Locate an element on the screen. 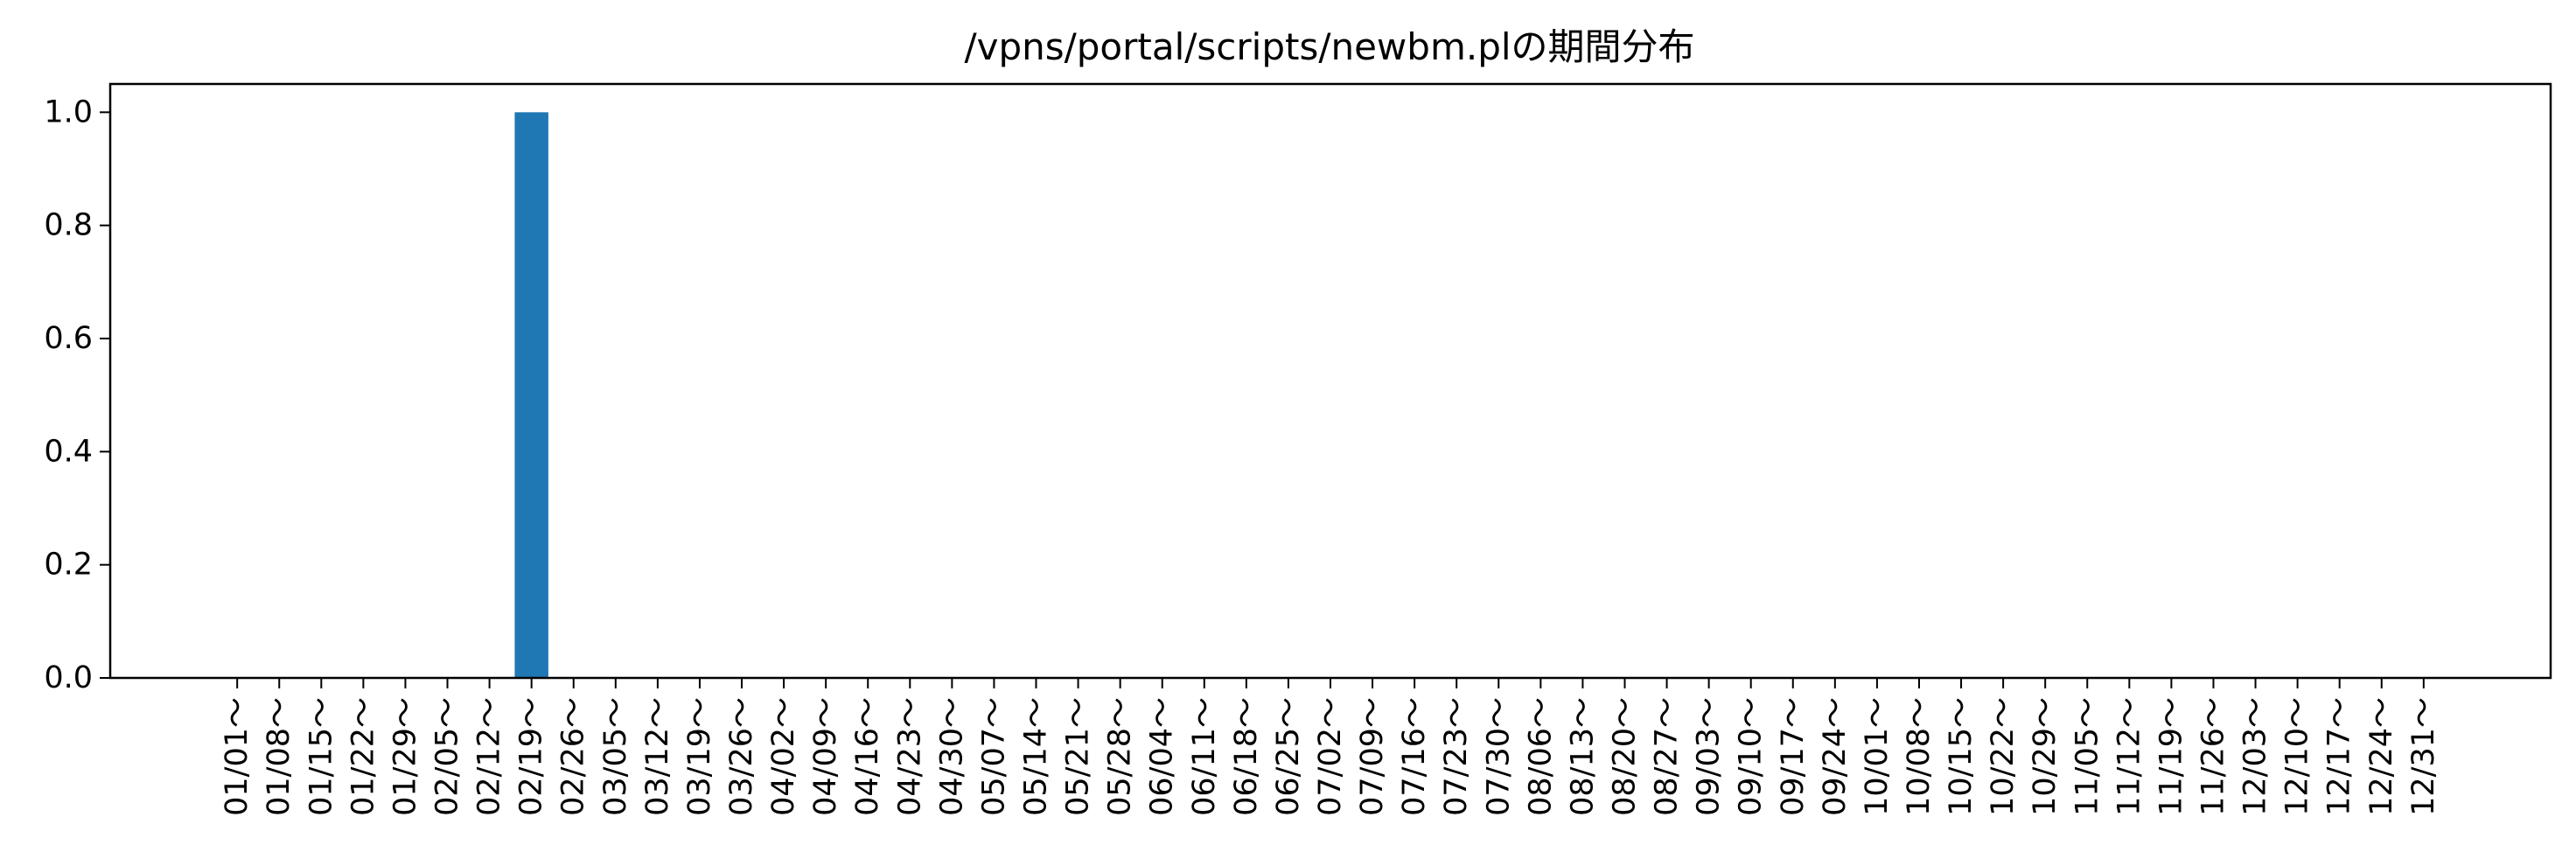  x-tick-label: 03/12～ is located at coordinates (657, 756).